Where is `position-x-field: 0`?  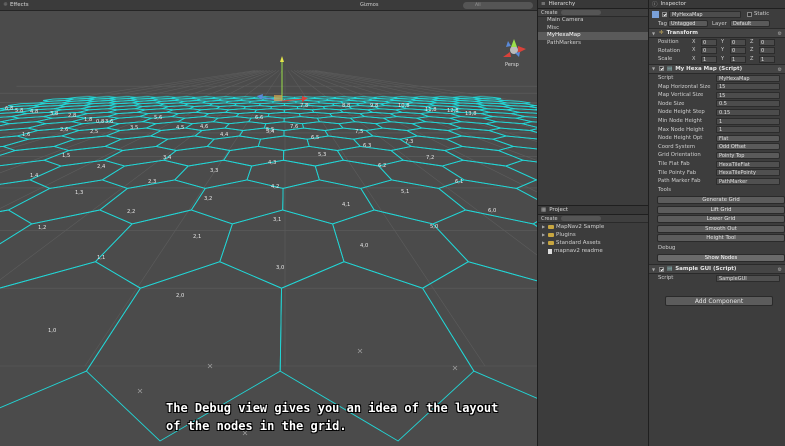 position-x-field: 0 is located at coordinates (709, 42).